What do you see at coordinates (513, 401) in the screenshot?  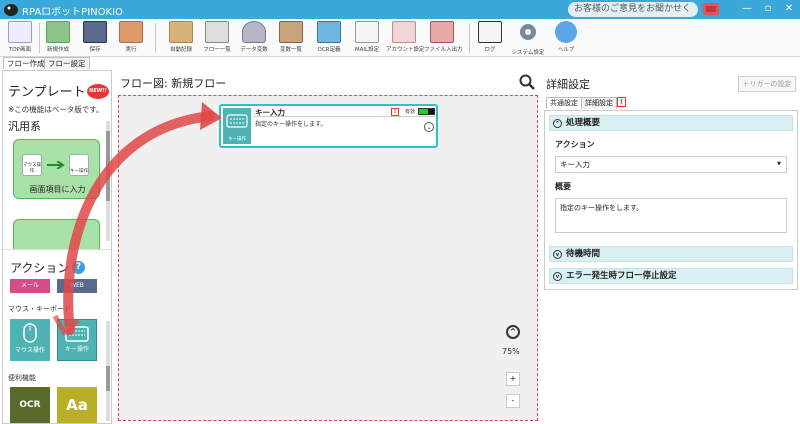 I see `zoom-out-button: -` at bounding box center [513, 401].